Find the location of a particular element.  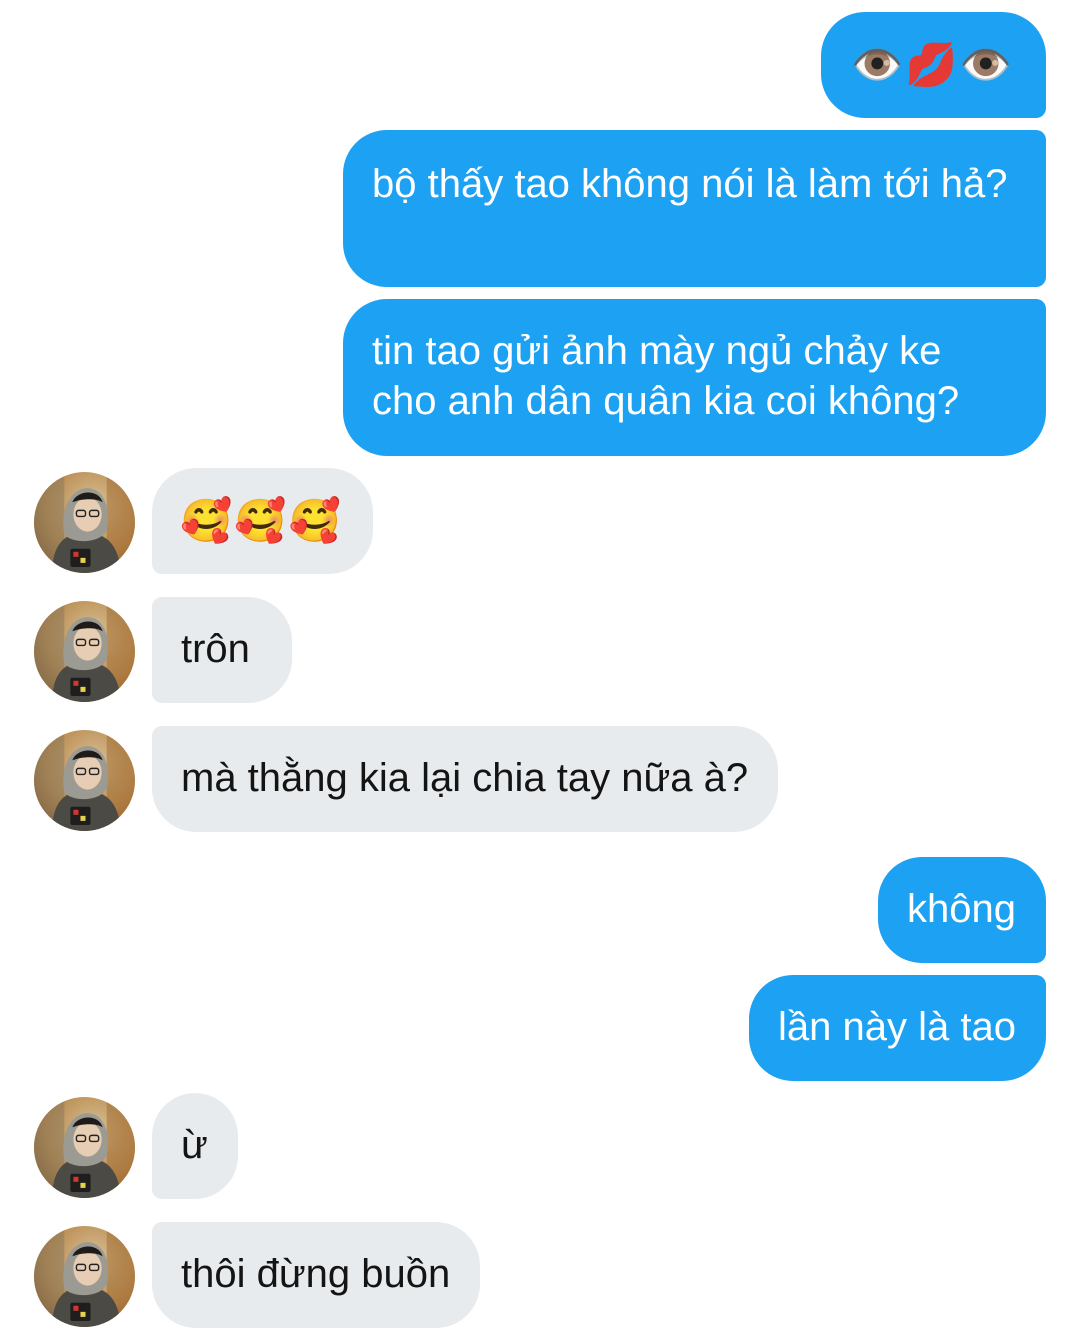

message-bubble-sent: không is located at coordinates (962, 910).